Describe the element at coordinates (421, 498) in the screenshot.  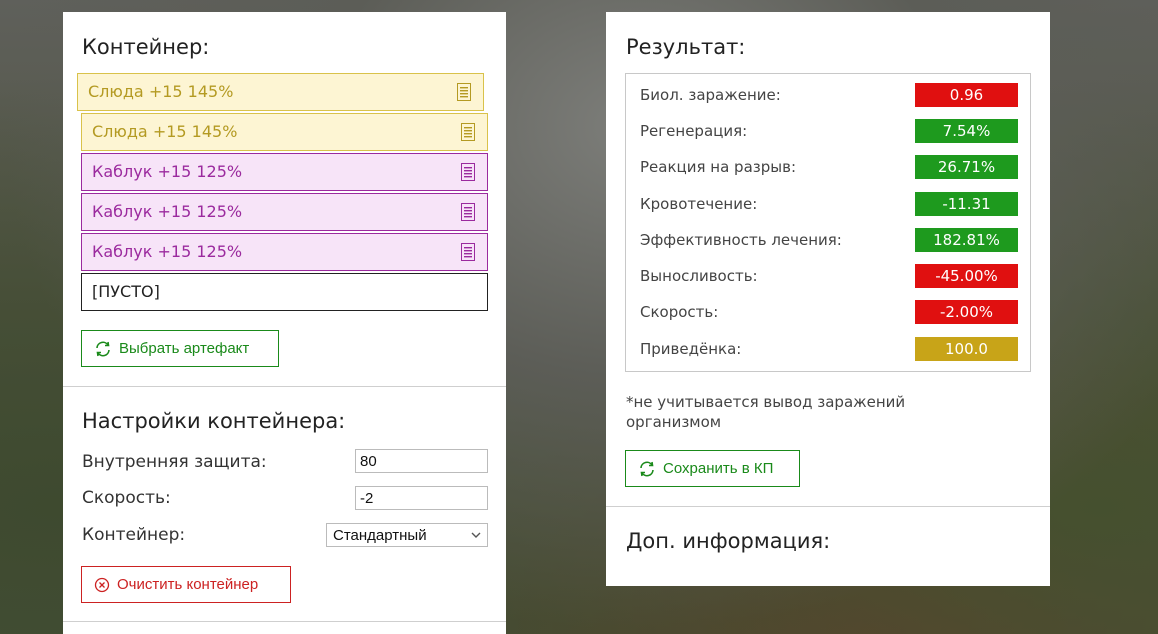
I see `speed-input` at that location.